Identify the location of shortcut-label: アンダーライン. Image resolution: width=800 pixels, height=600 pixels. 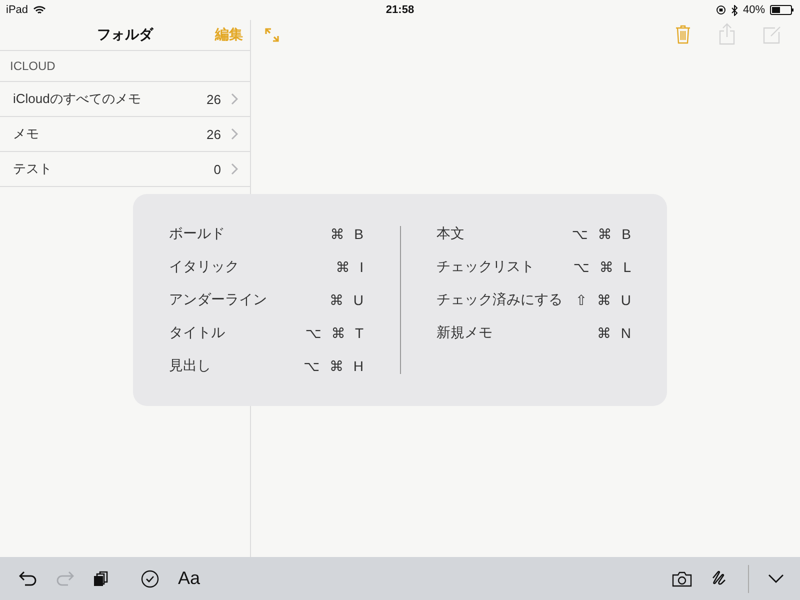
(218, 300).